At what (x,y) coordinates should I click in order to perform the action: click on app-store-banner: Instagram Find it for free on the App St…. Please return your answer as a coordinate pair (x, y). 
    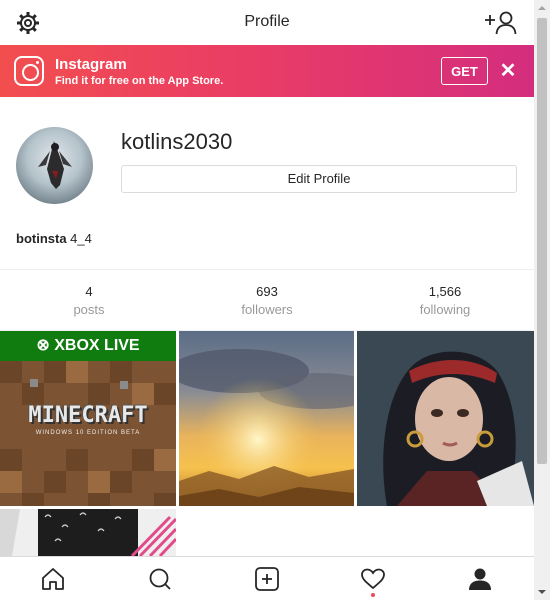
    Looking at the image, I should click on (267, 71).